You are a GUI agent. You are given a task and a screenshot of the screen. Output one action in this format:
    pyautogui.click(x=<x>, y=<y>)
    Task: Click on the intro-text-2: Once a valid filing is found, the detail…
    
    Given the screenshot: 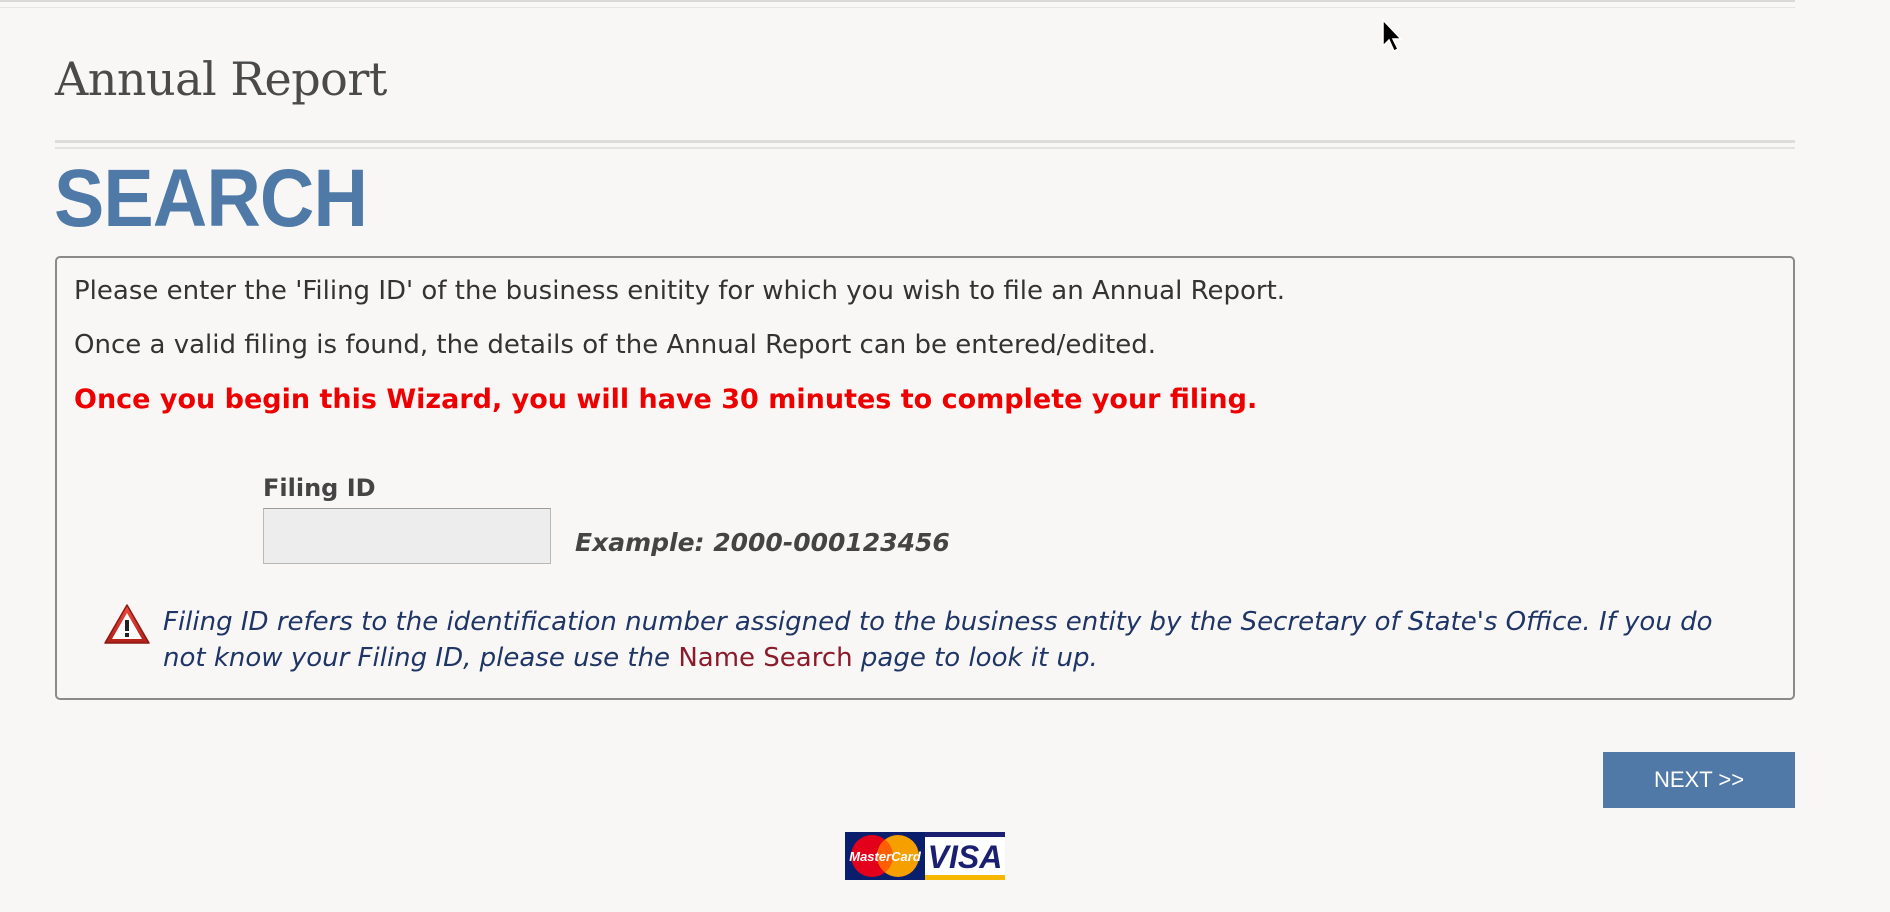 What is the action you would take?
    pyautogui.click(x=615, y=345)
    